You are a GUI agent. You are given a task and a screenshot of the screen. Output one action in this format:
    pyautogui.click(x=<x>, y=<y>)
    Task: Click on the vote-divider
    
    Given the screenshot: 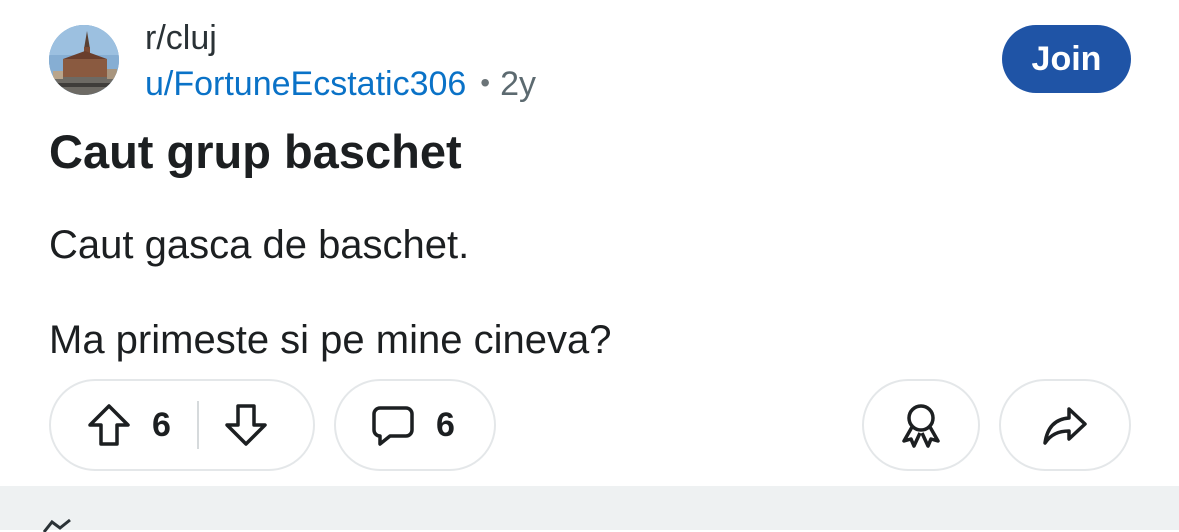 What is the action you would take?
    pyautogui.click(x=197, y=425)
    